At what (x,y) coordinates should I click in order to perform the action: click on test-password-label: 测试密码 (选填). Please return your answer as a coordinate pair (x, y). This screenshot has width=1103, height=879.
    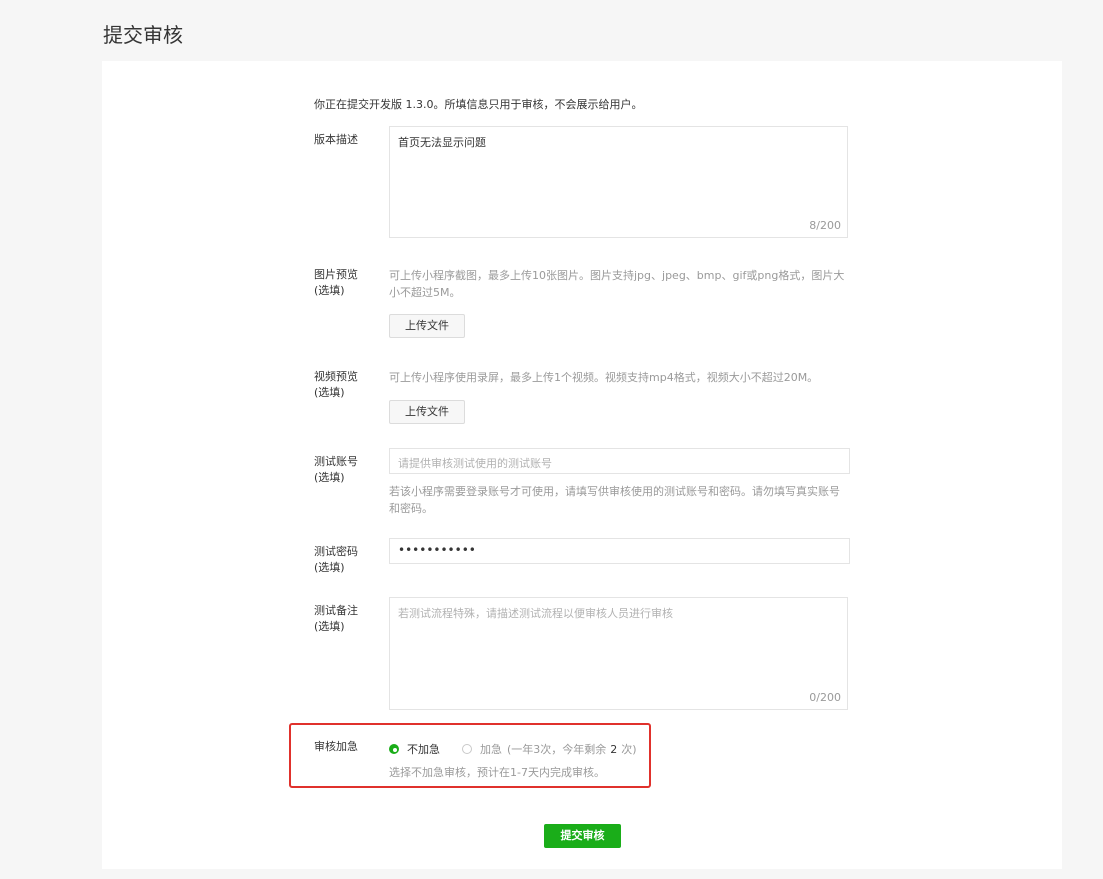
    Looking at the image, I should click on (344, 560).